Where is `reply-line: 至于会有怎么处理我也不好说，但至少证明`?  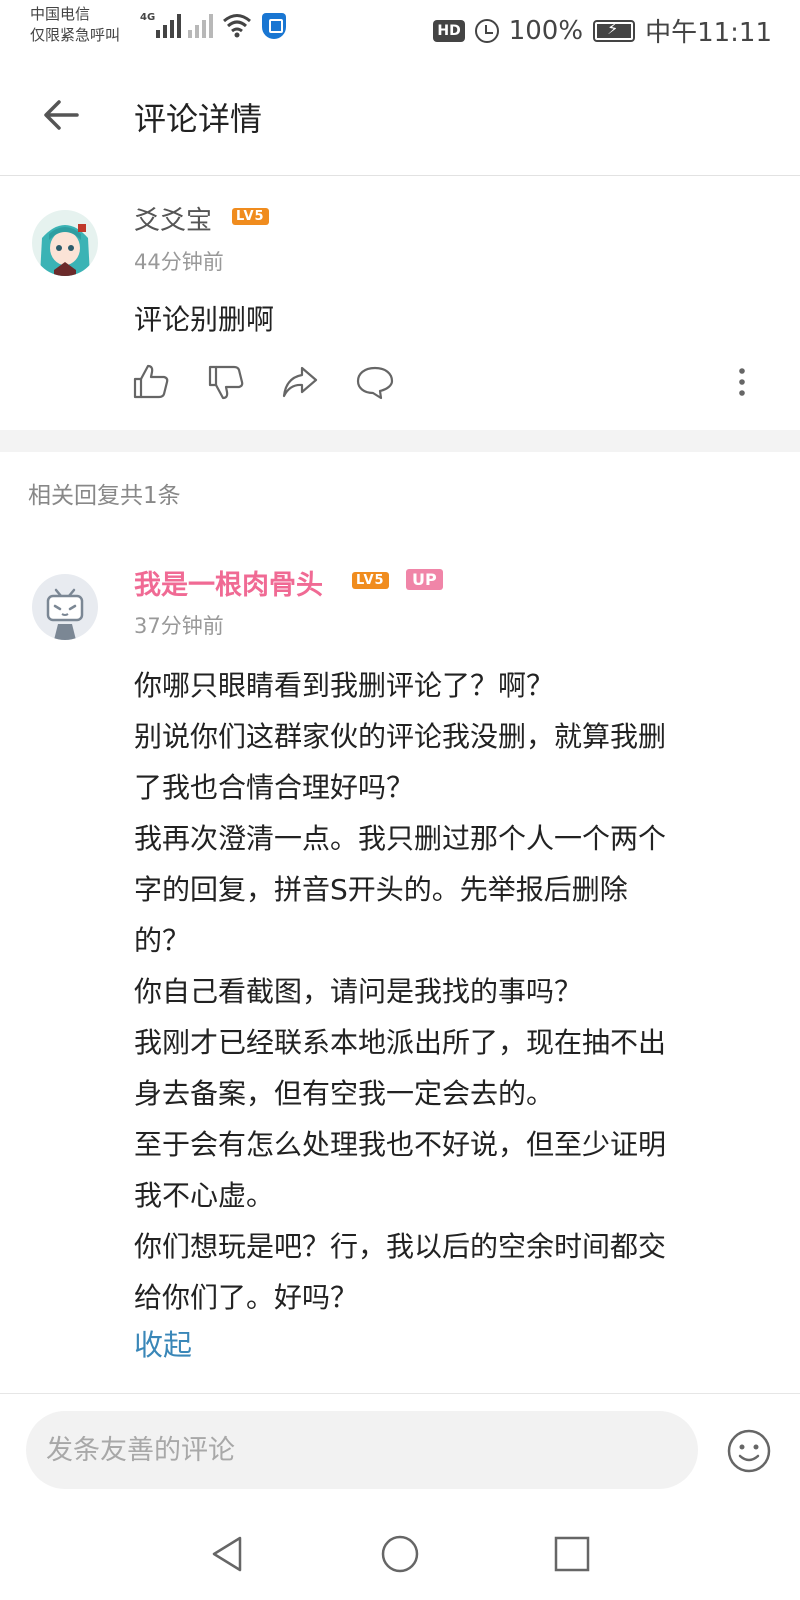 reply-line: 至于会有怎么处理我也不好说，但至少证明 is located at coordinates (400, 1144).